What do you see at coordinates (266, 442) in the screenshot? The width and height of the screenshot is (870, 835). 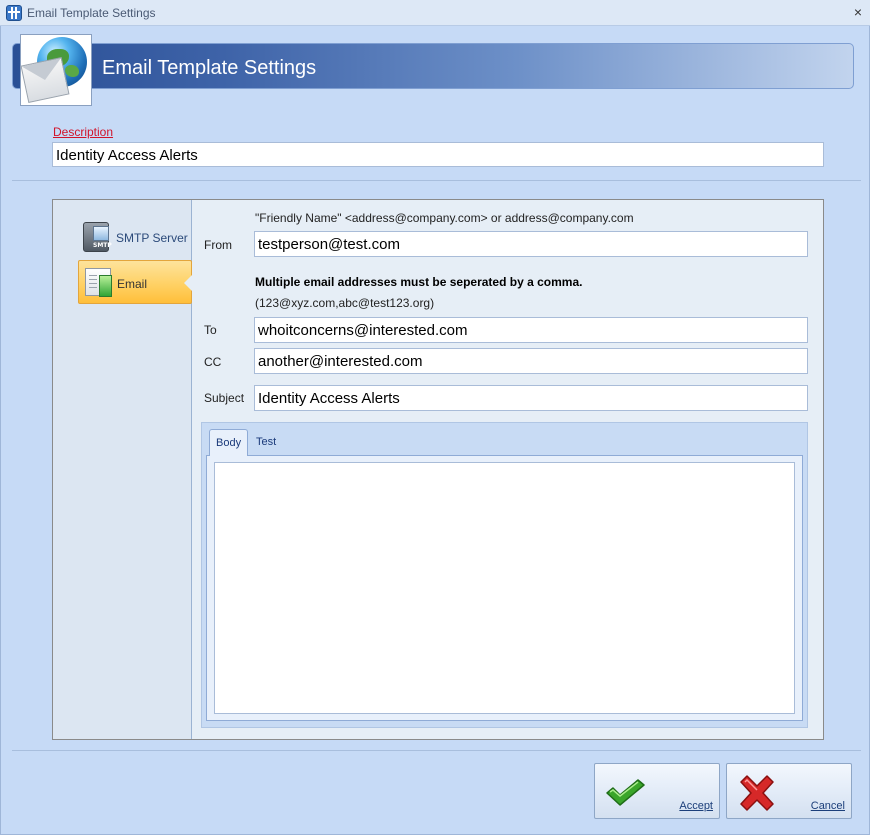 I see `tab-test: Test` at bounding box center [266, 442].